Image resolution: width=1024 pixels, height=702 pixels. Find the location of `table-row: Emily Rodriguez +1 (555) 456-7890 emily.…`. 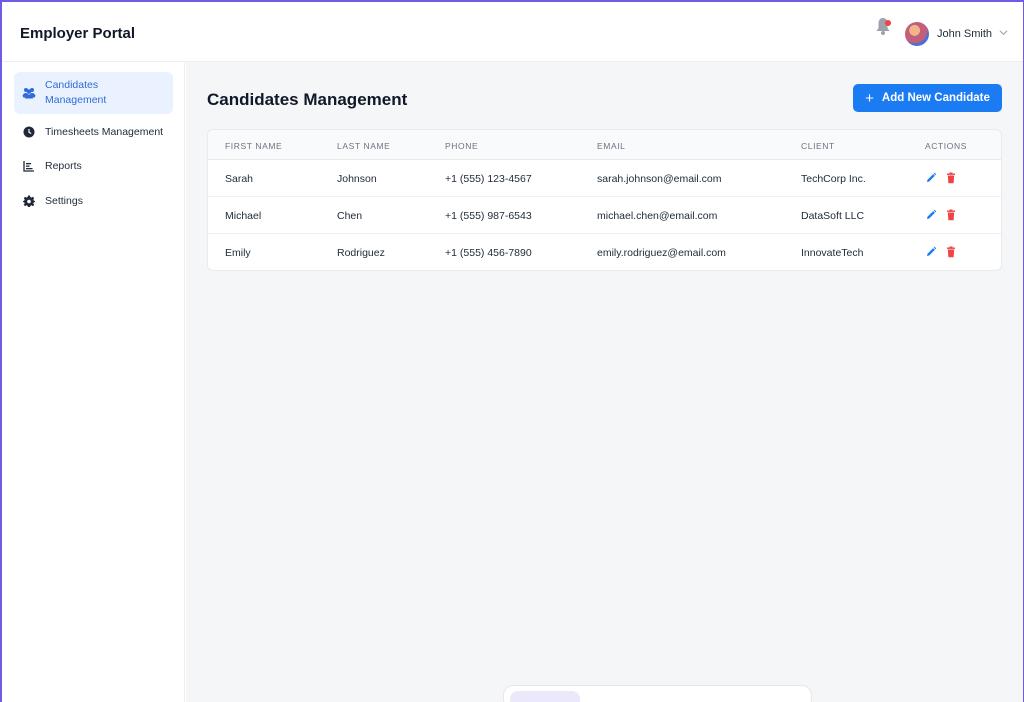

table-row: Emily Rodriguez +1 (555) 456-7890 emily.… is located at coordinates (604, 252).